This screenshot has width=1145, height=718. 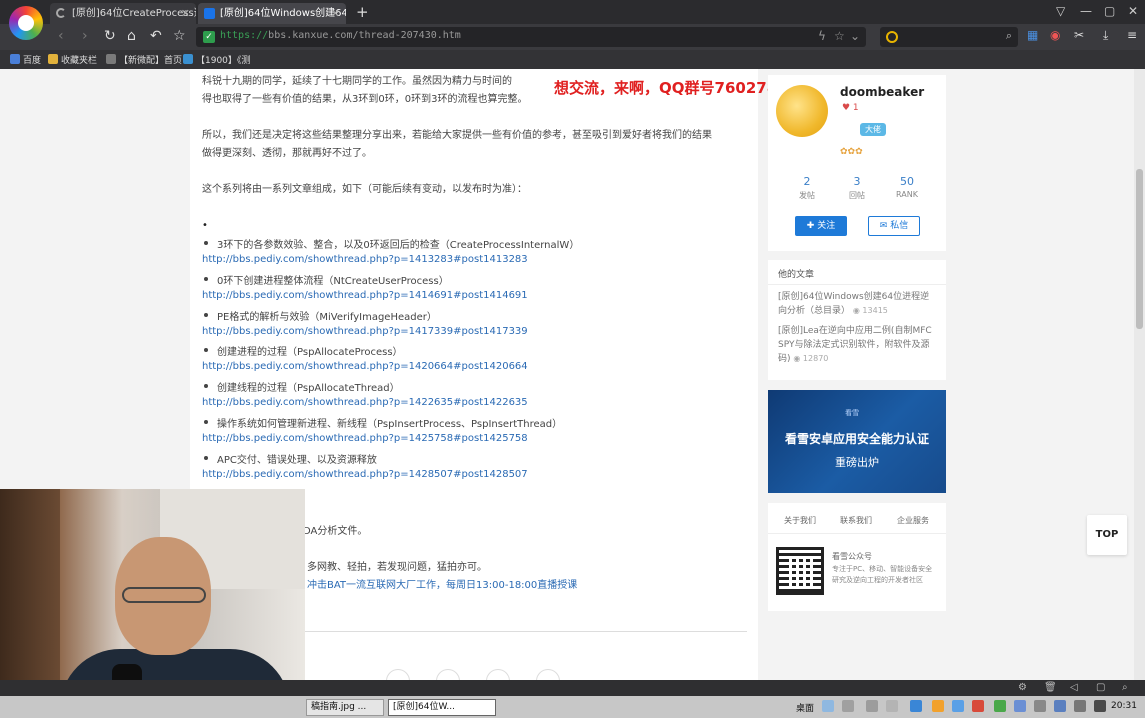 I want to click on window-icon: ▢, so click(x=1100, y=687).